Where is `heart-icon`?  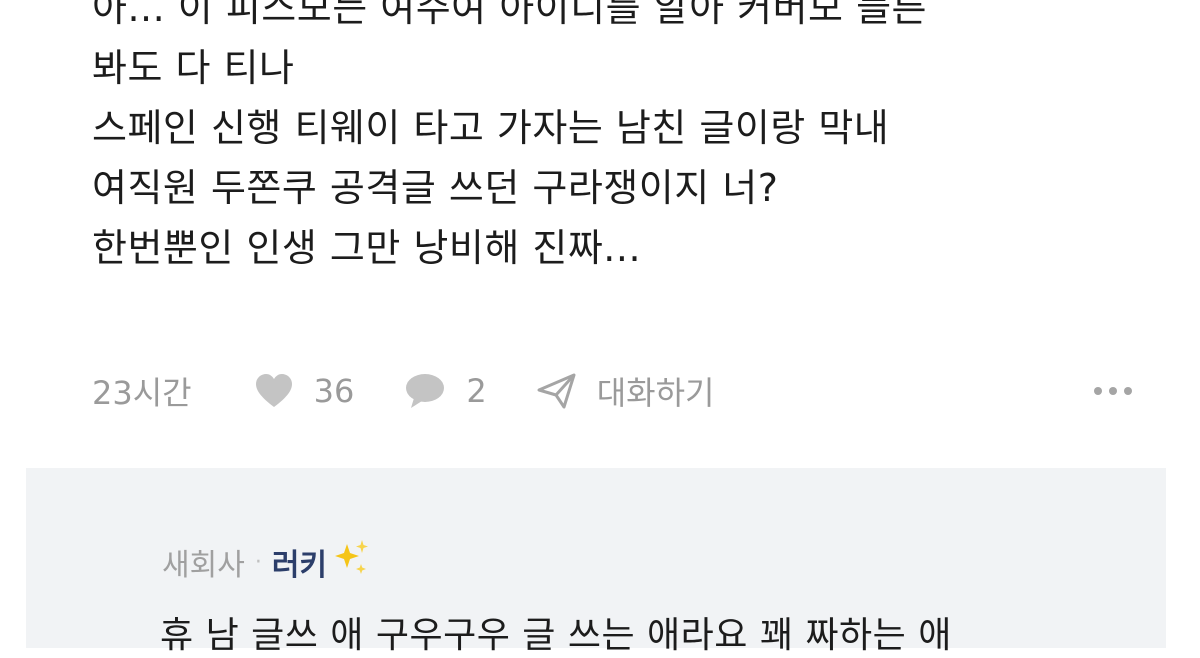
heart-icon is located at coordinates (273, 390).